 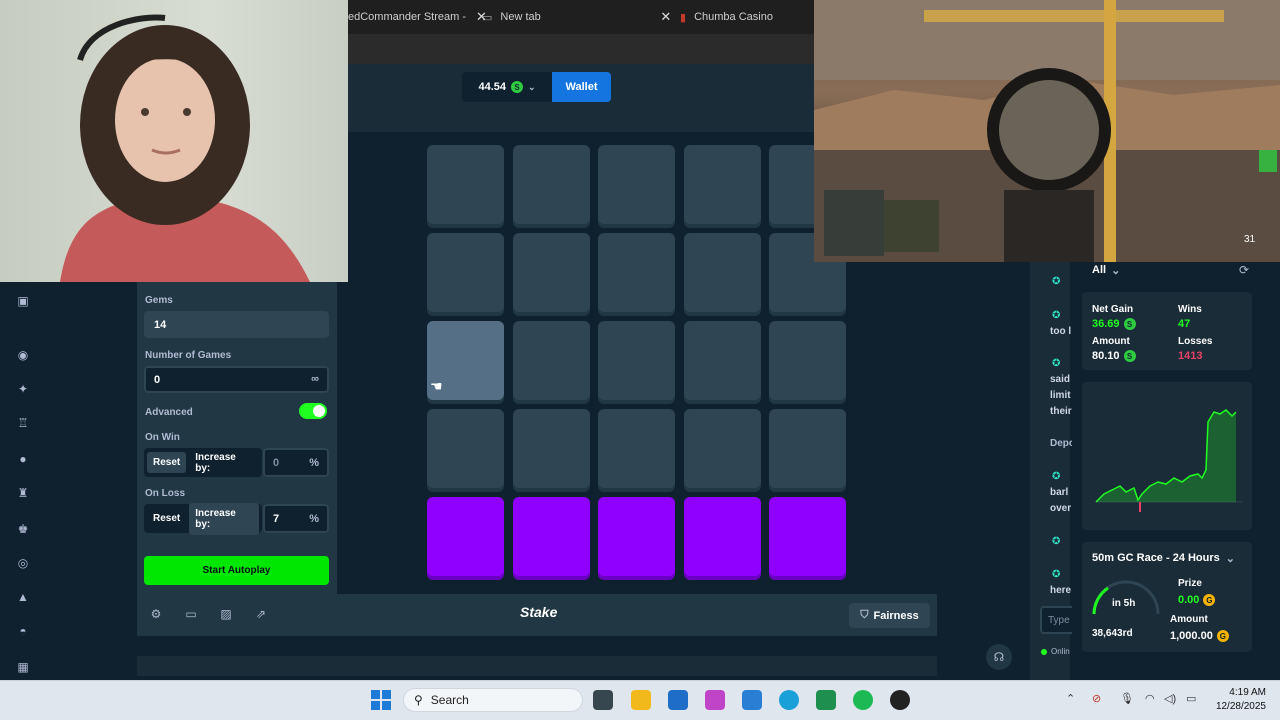 I want to click on race-amount: 1,000.00 G, so click(x=1199, y=636).